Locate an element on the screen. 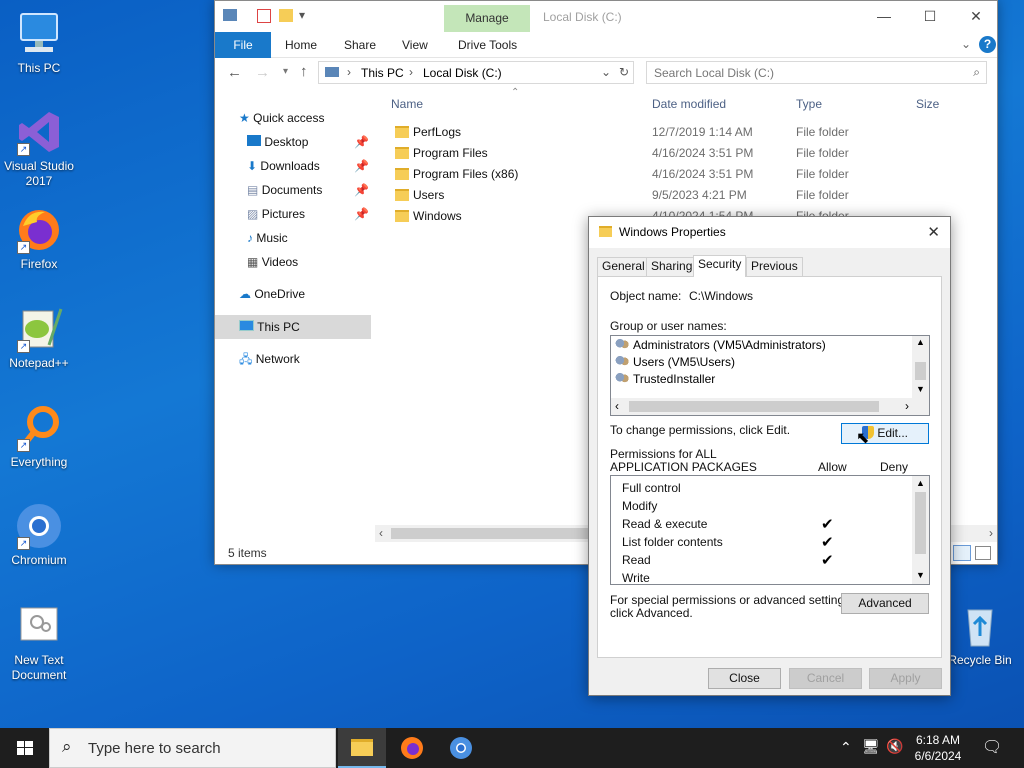 The width and height of the screenshot is (1024, 768). nav-label: Downloads is located at coordinates (290, 166).